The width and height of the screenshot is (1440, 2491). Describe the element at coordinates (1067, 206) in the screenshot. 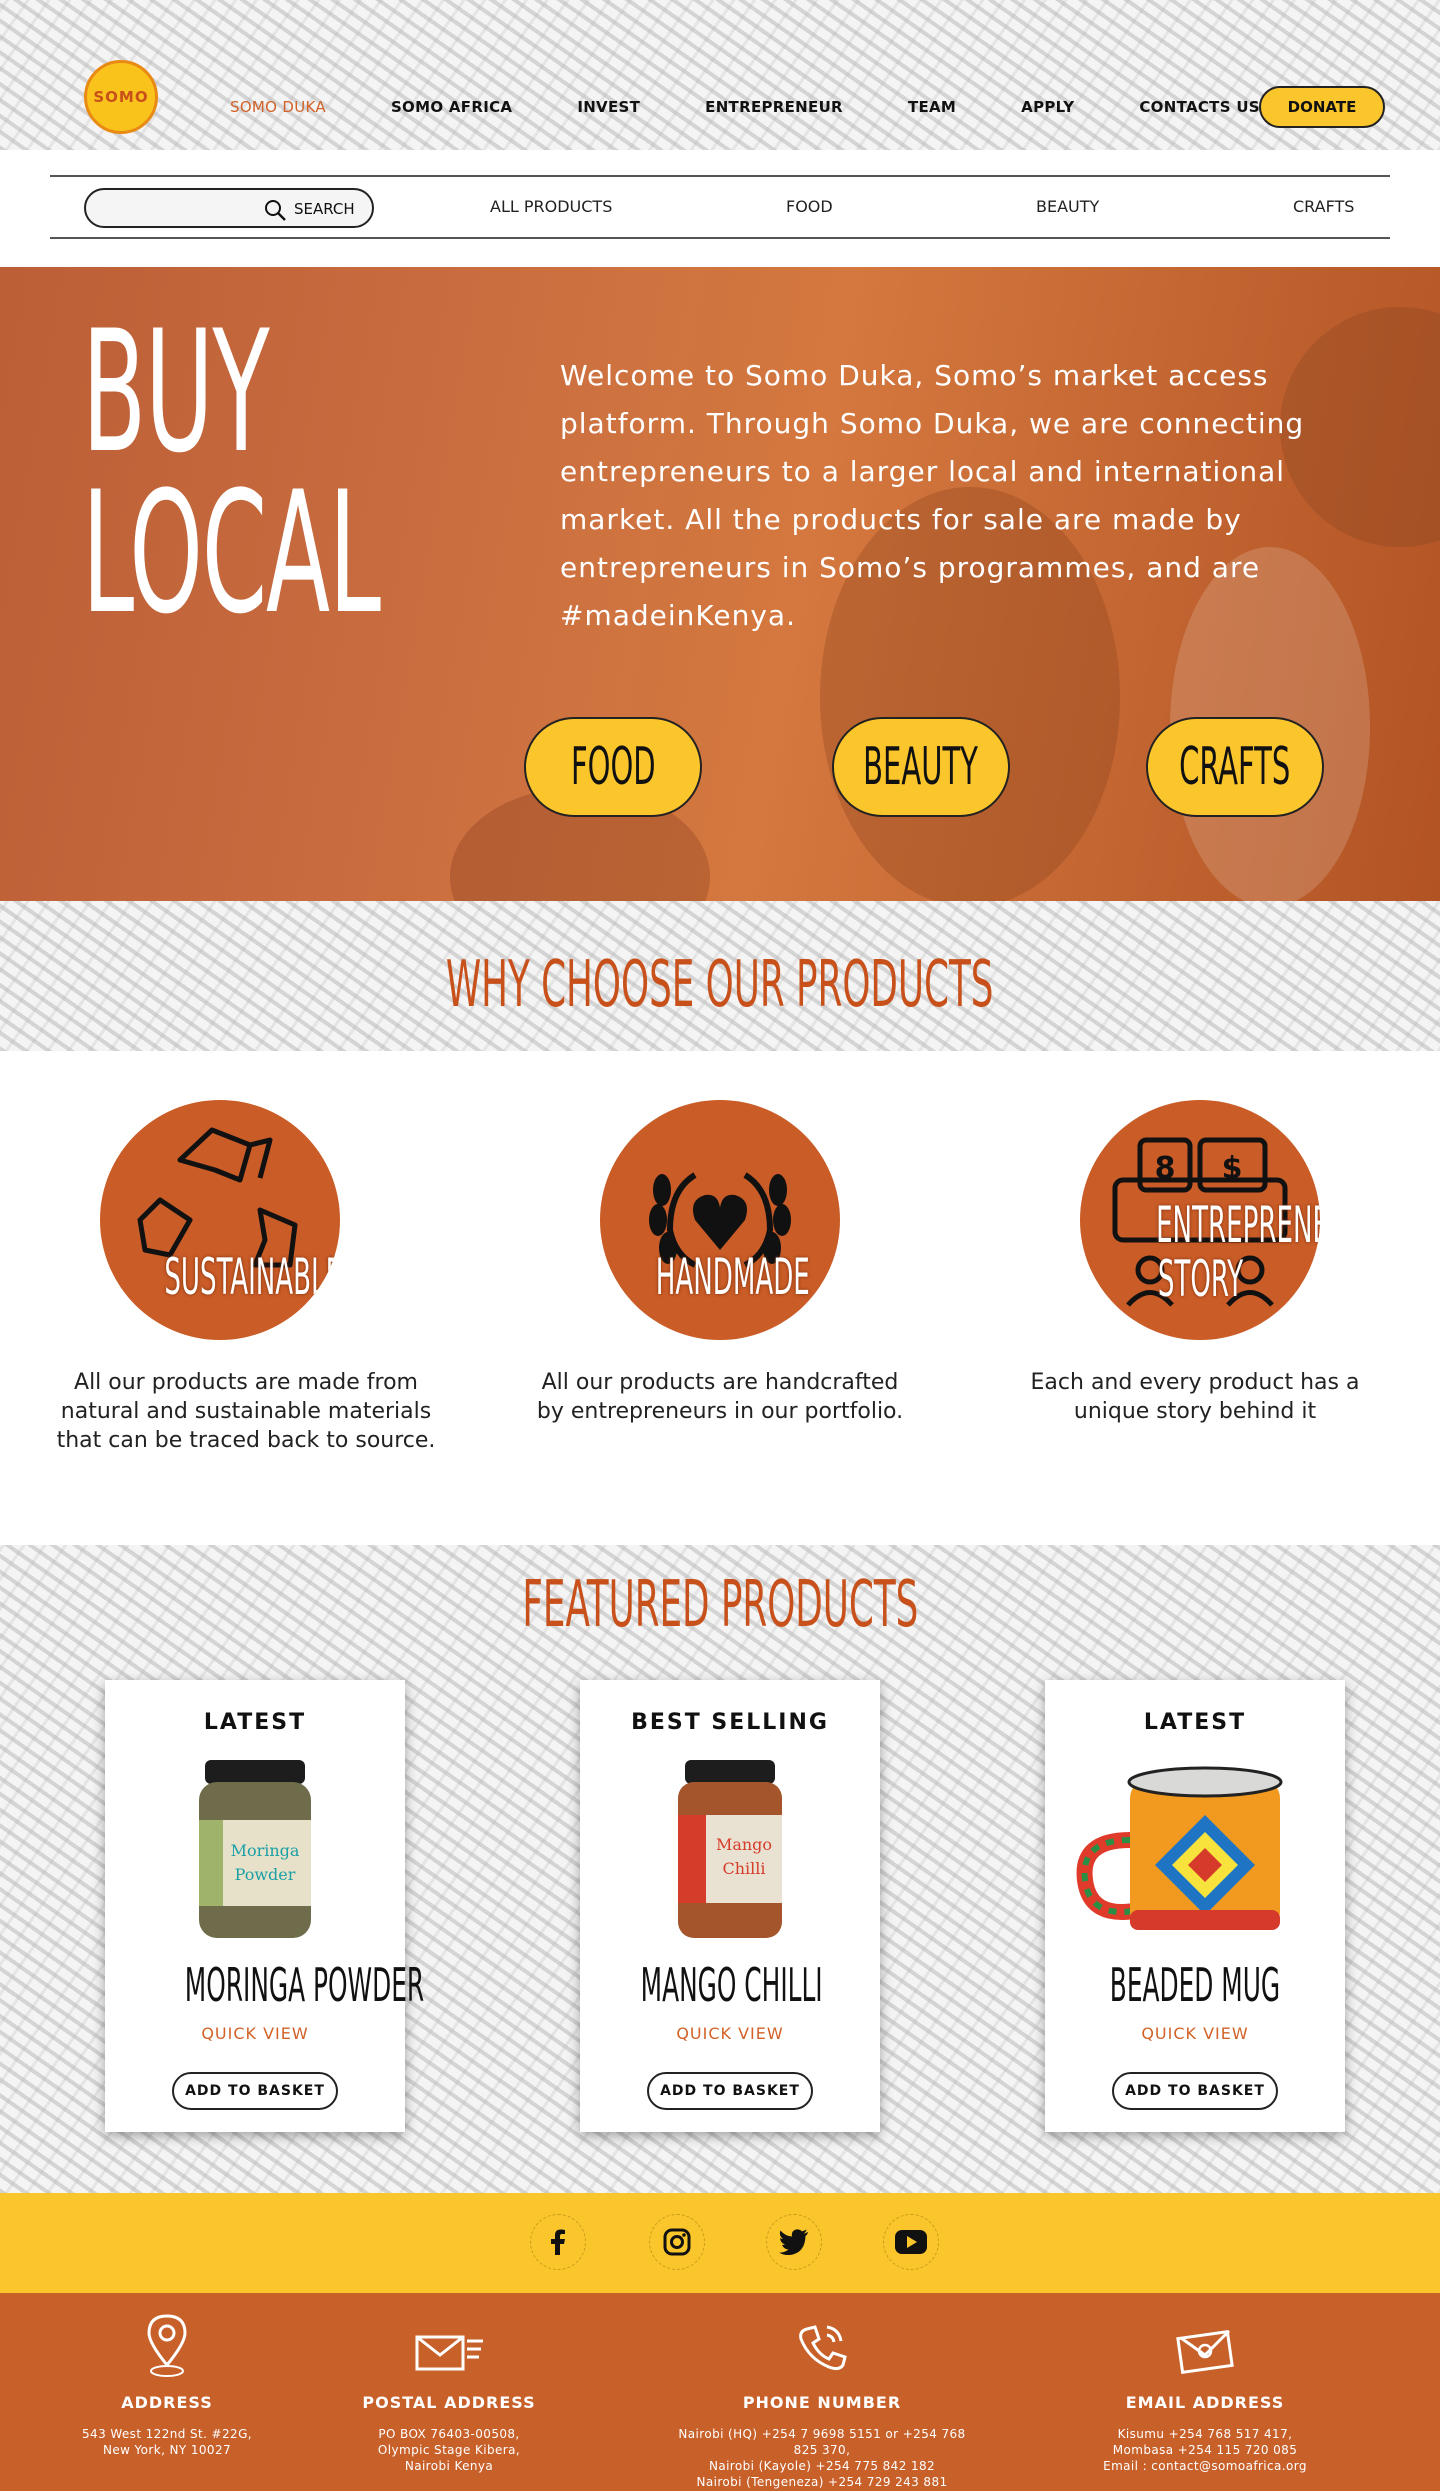

I see `subnav-beauty: BEAUTY` at that location.